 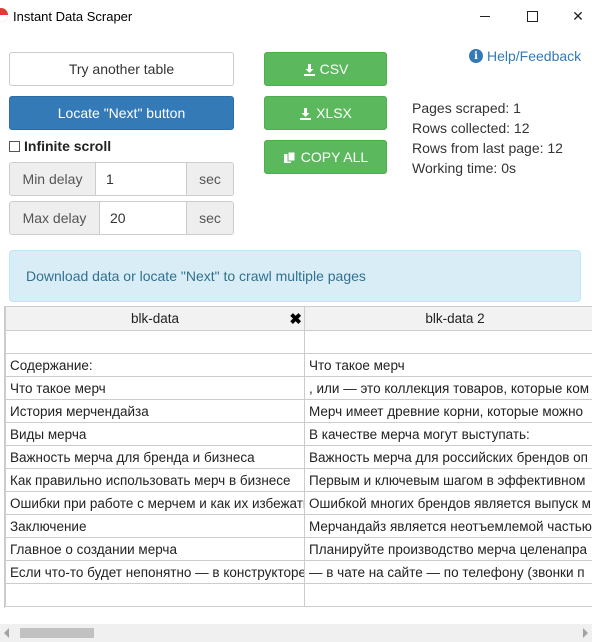 What do you see at coordinates (6, 633) in the screenshot?
I see `scroll-left-icon` at bounding box center [6, 633].